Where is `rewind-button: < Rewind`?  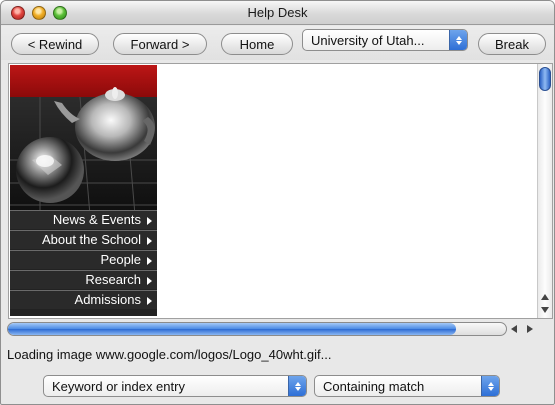
rewind-button: < Rewind is located at coordinates (55, 44).